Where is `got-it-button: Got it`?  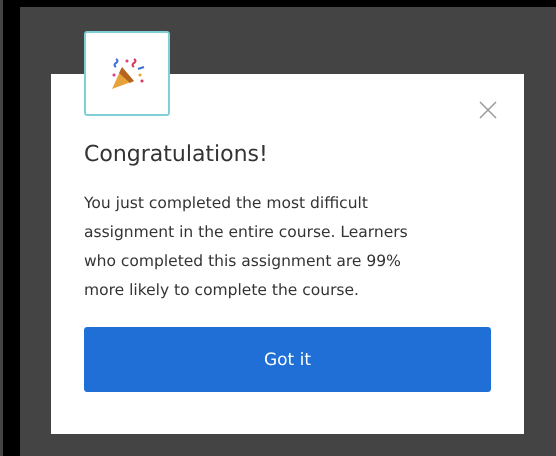
got-it-button: Got it is located at coordinates (287, 359).